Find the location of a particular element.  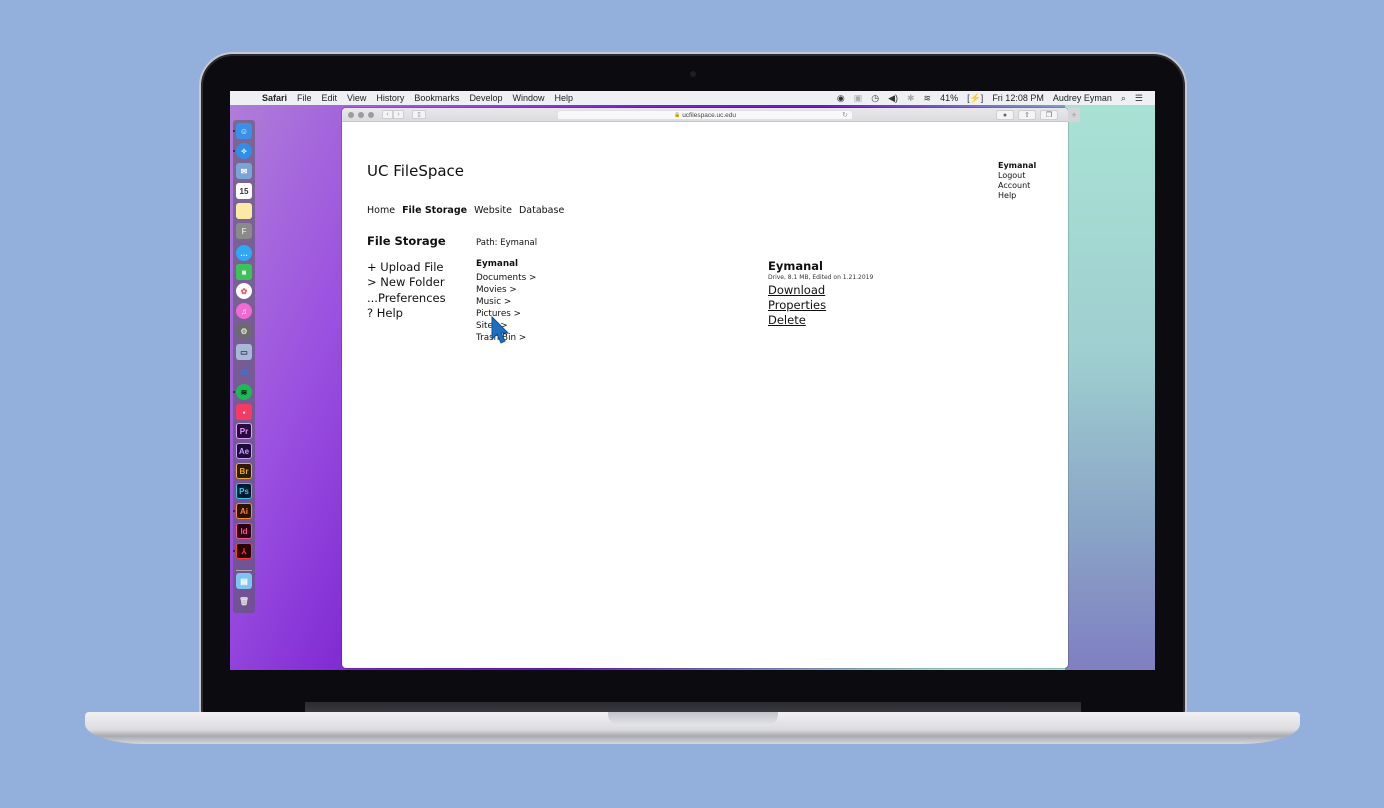

account-link: Account is located at coordinates (1017, 186).